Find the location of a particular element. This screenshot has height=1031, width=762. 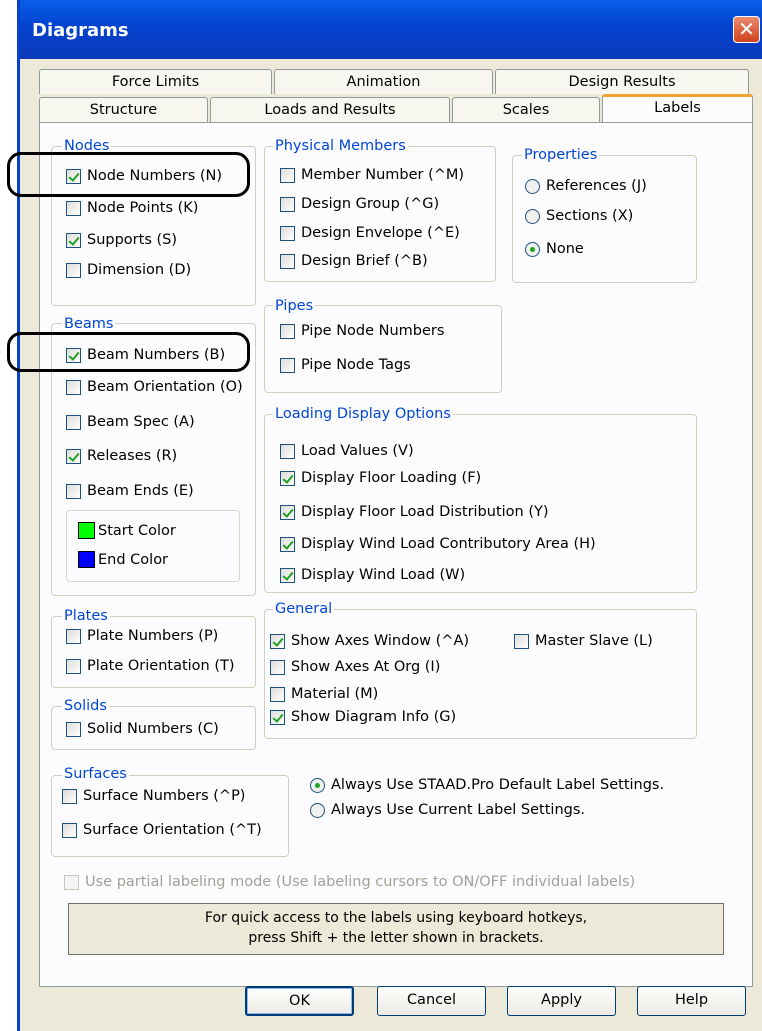

show-axes-window-label: Show Axes Window (^A) is located at coordinates (380, 641).